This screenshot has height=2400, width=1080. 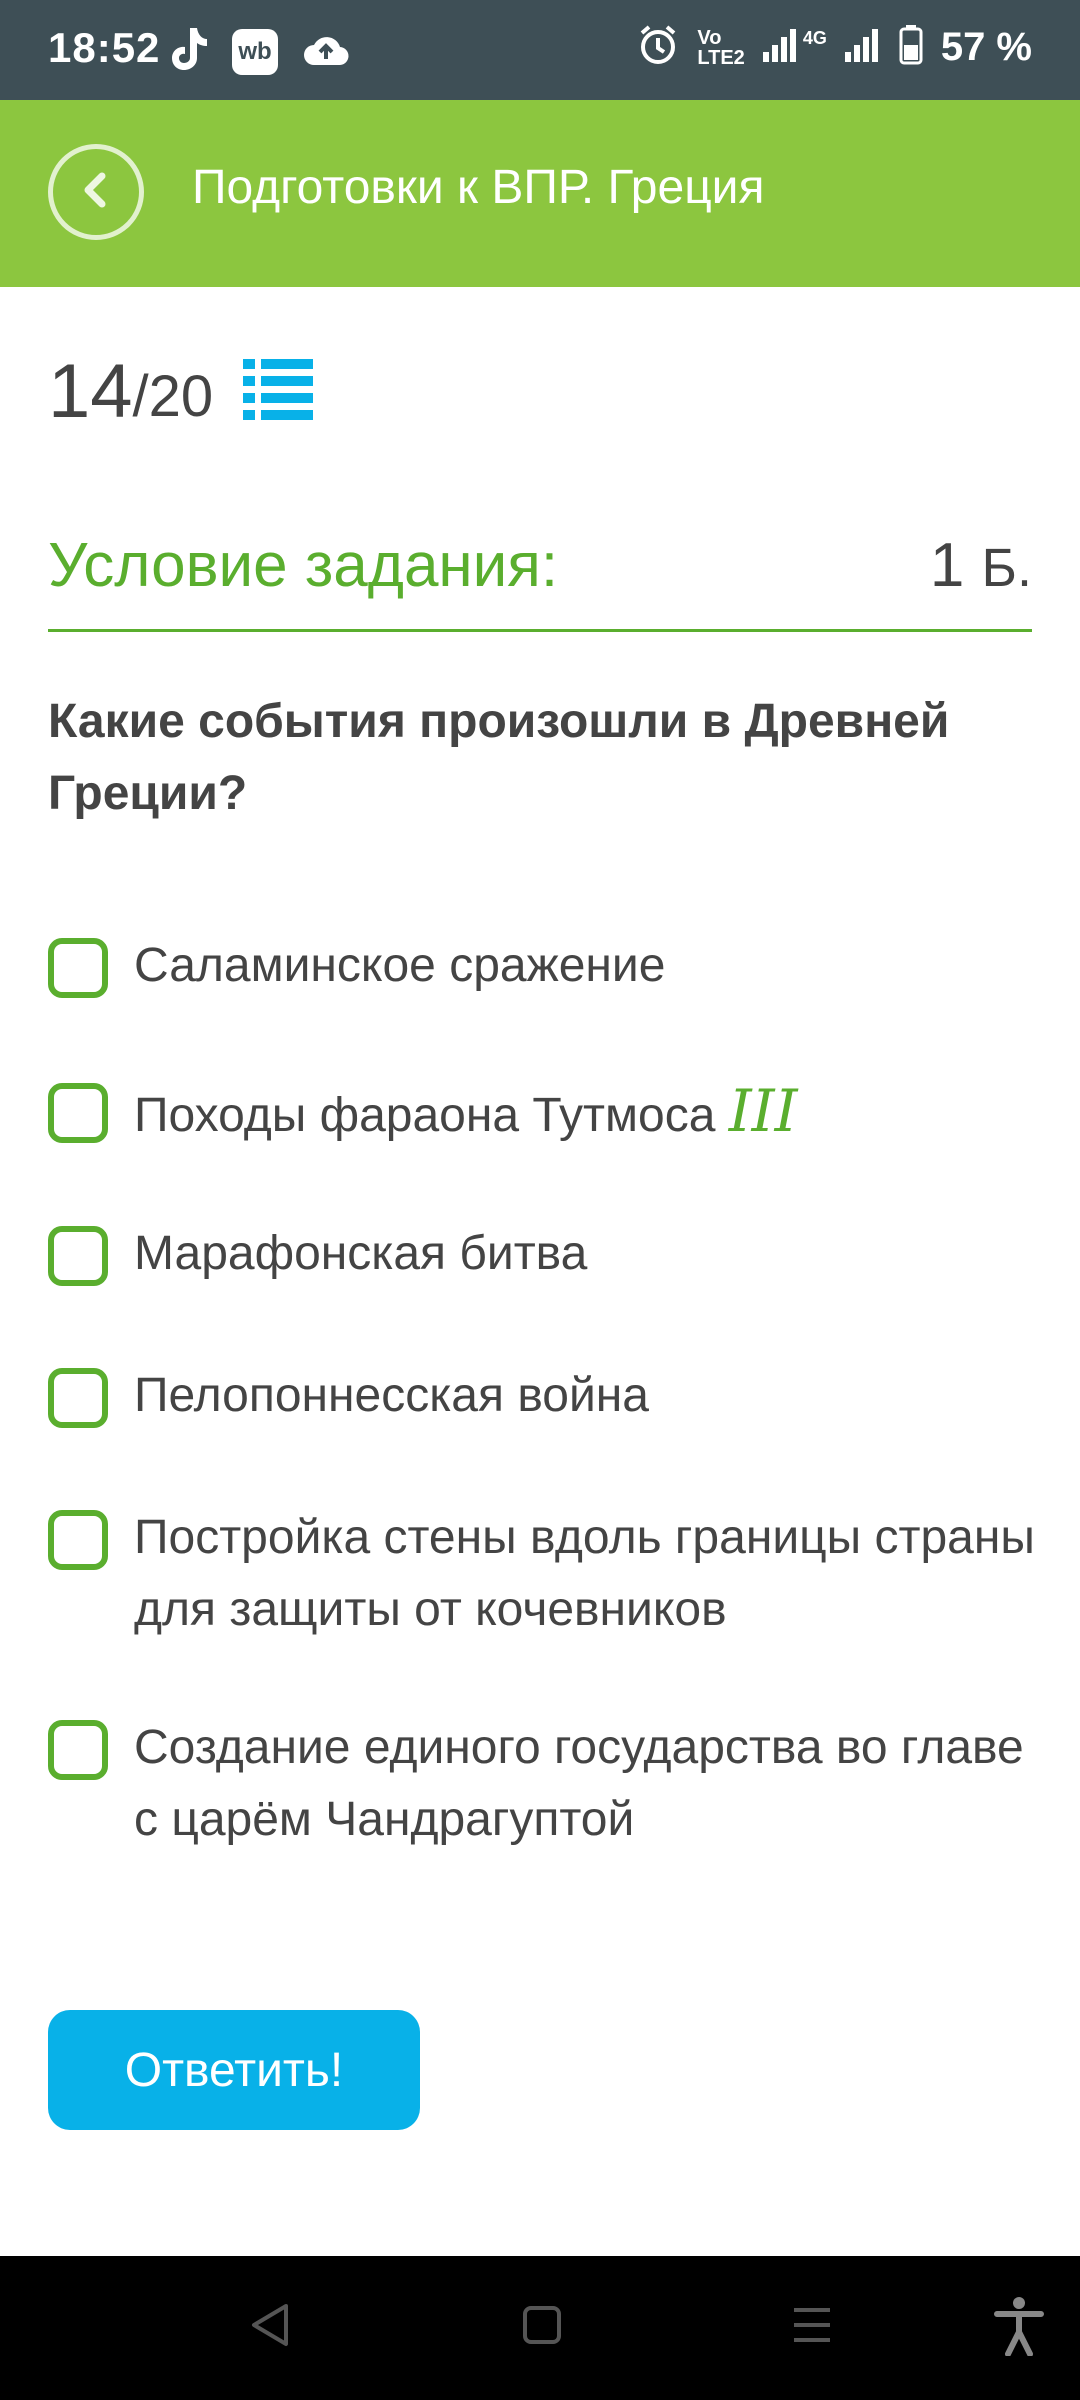 I want to click on recents-icon, so click(x=812, y=2327).